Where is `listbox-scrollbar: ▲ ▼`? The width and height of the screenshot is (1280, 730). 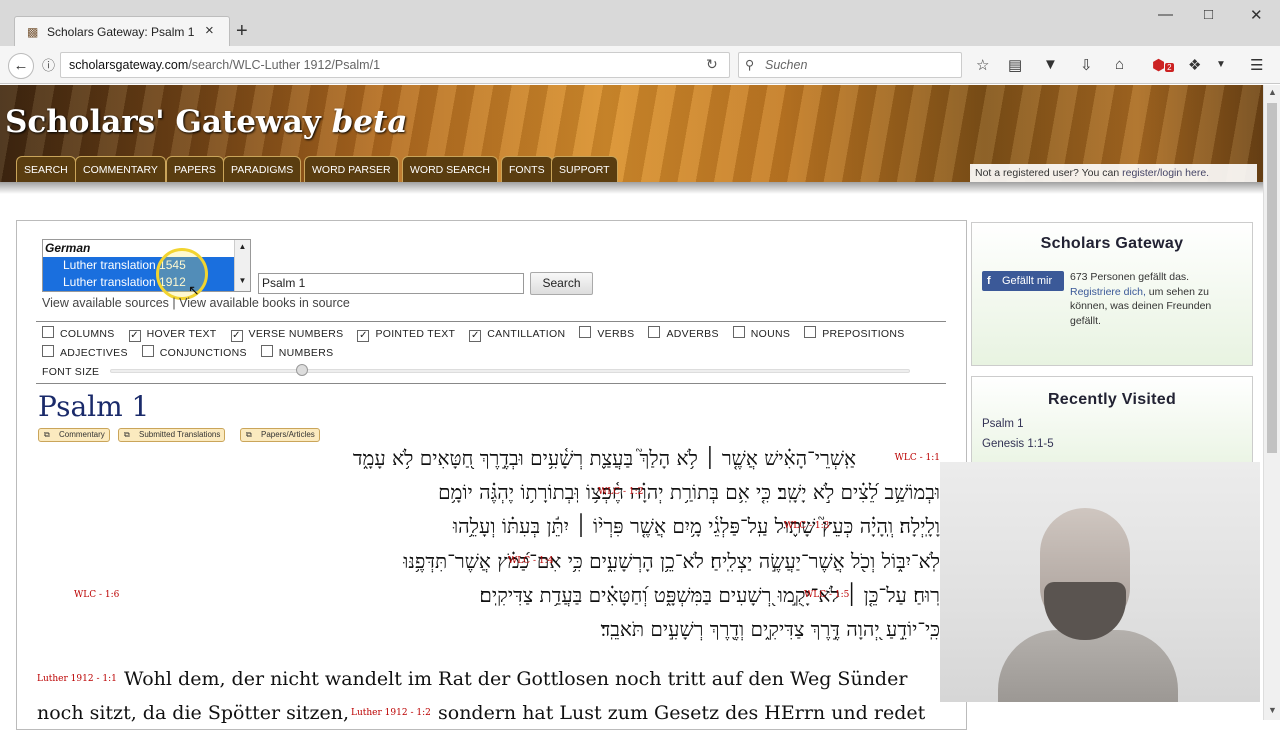 listbox-scrollbar: ▲ ▼ is located at coordinates (242, 265).